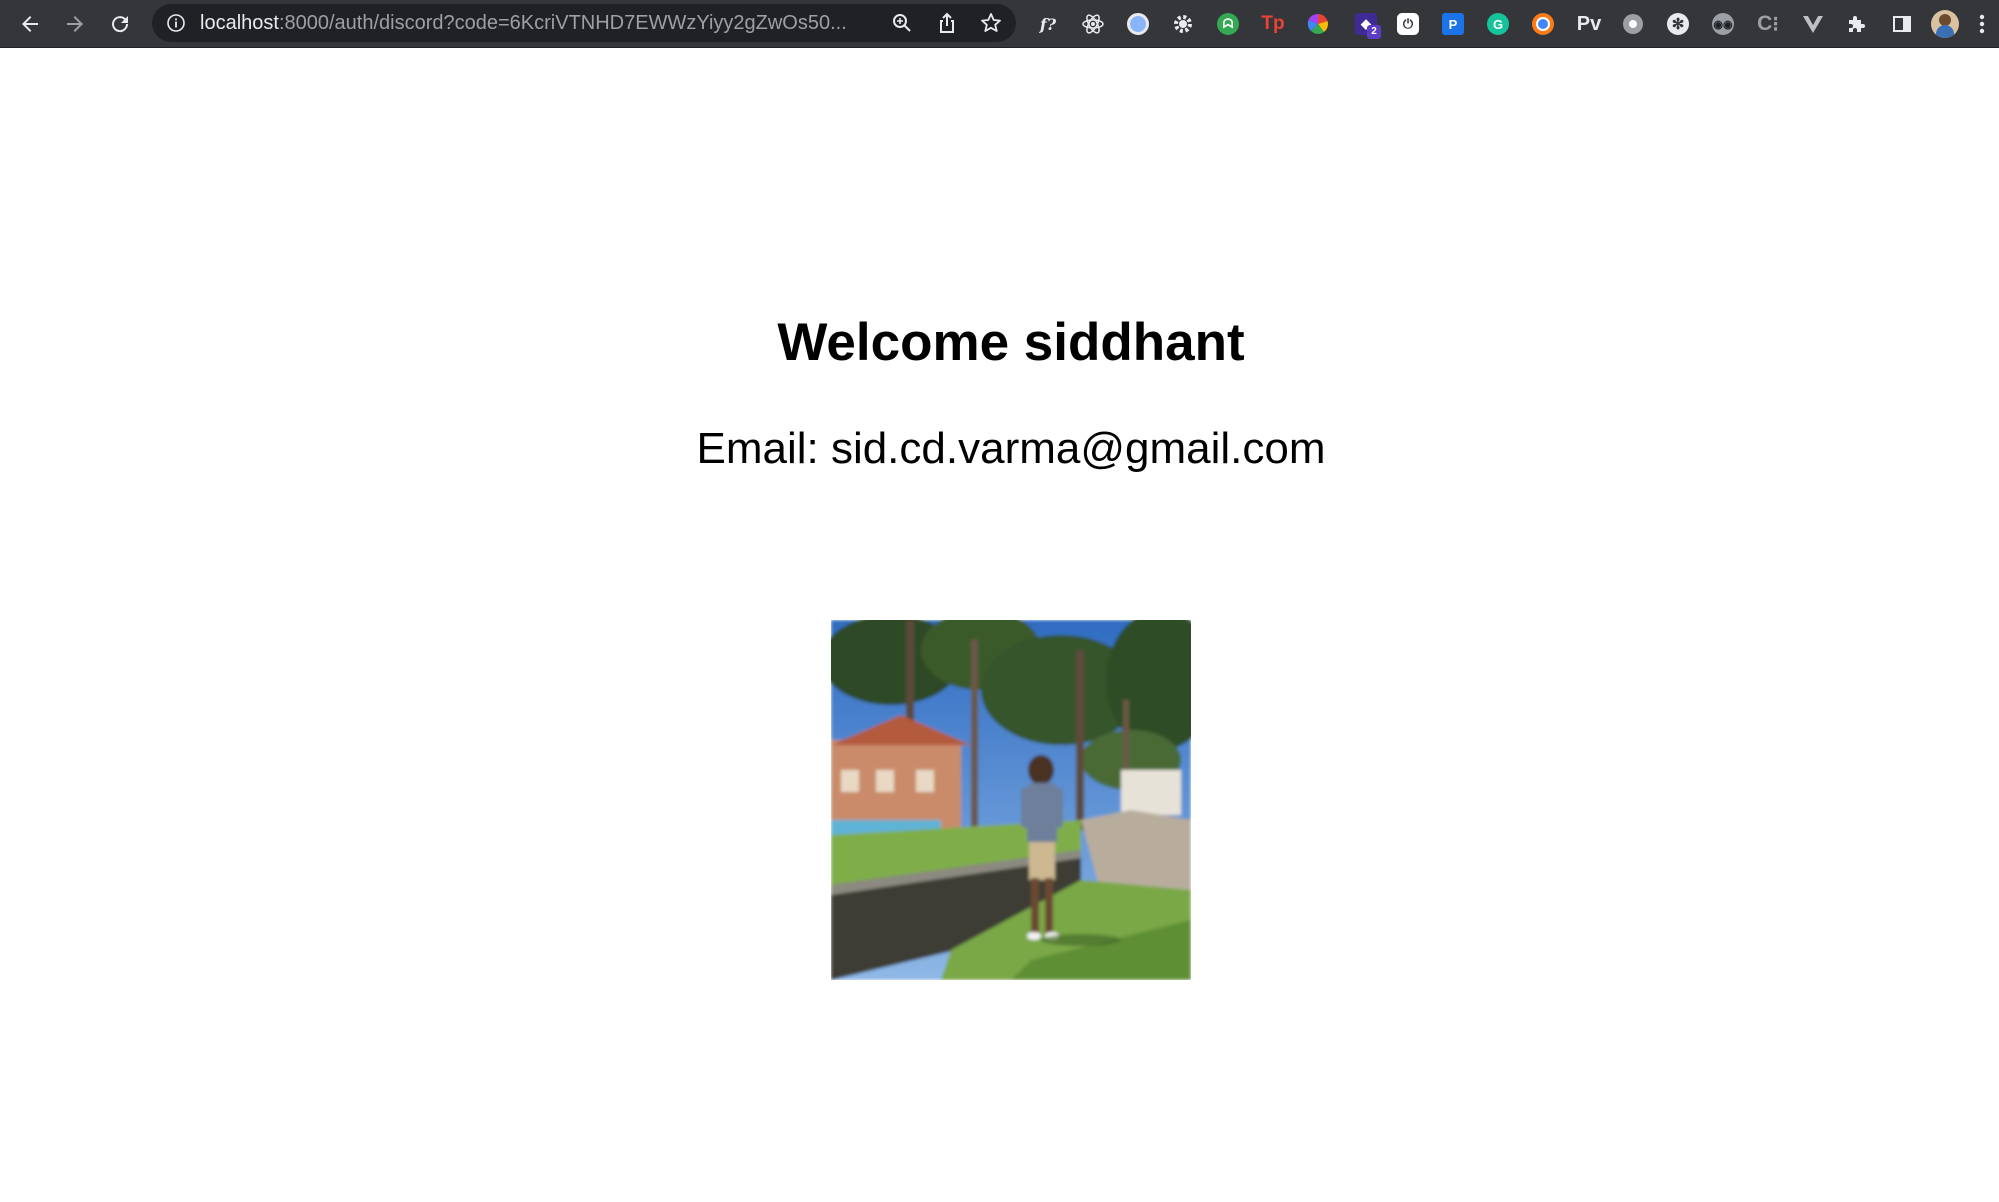 The width and height of the screenshot is (1999, 1202). Describe the element at coordinates (1765, 23) in the screenshot. I see `bracket-extension-label: C` at that location.